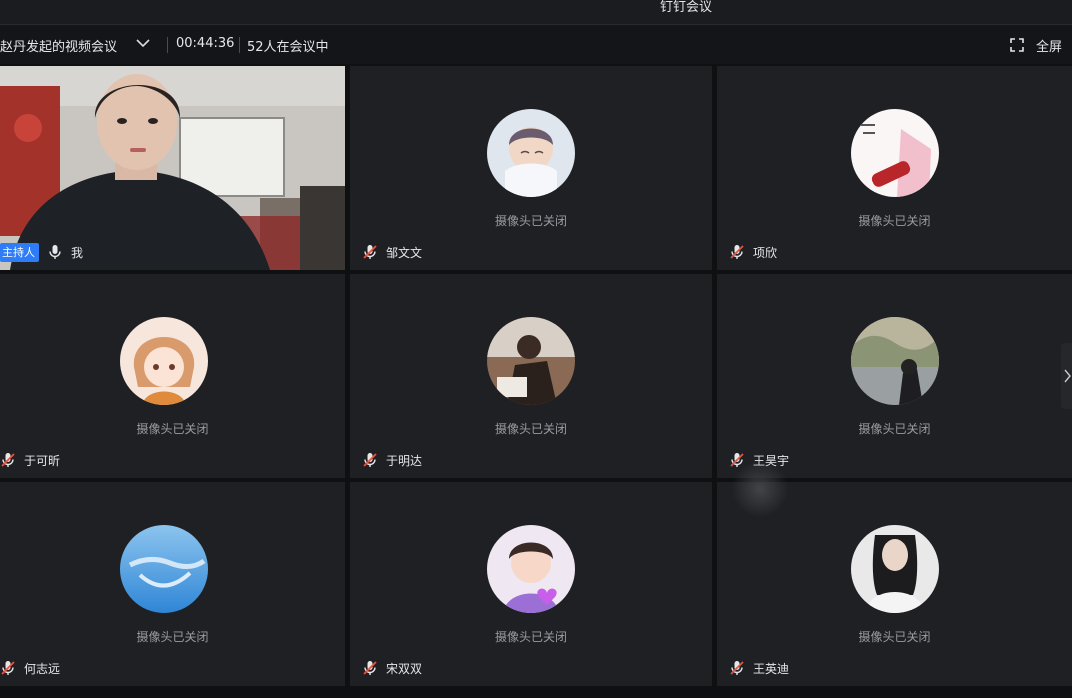 This screenshot has height=698, width=1072. Describe the element at coordinates (536, 12) in the screenshot. I see `title-bar: 钉钉会议` at that location.